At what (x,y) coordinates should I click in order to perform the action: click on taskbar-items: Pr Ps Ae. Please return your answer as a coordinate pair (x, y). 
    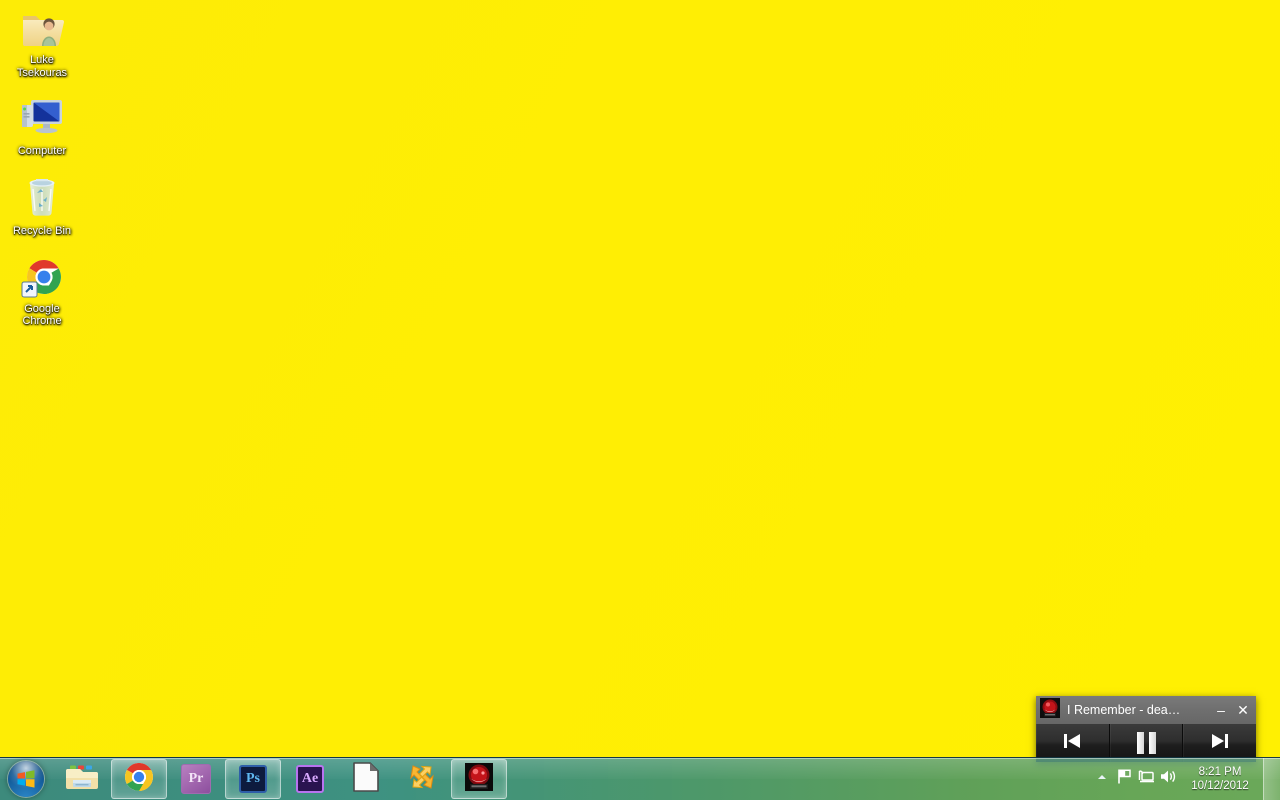
    Looking at the image, I should click on (281, 779).